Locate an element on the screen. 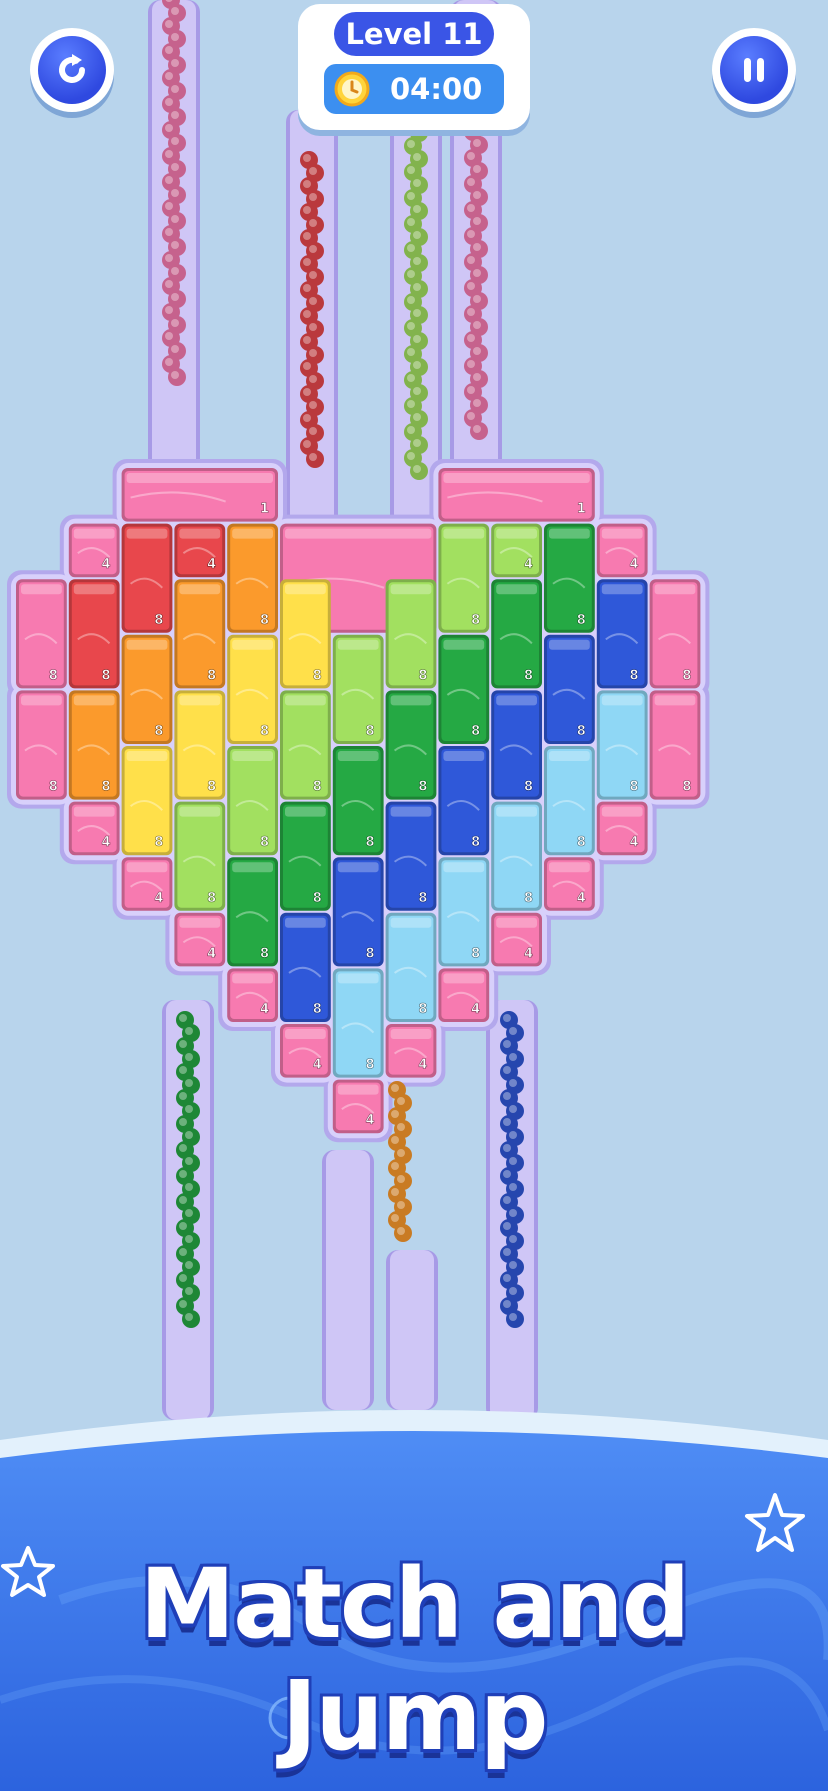 The height and width of the screenshot is (1791, 828). level-panel: Level 11 04:00 is located at coordinates (414, 67).